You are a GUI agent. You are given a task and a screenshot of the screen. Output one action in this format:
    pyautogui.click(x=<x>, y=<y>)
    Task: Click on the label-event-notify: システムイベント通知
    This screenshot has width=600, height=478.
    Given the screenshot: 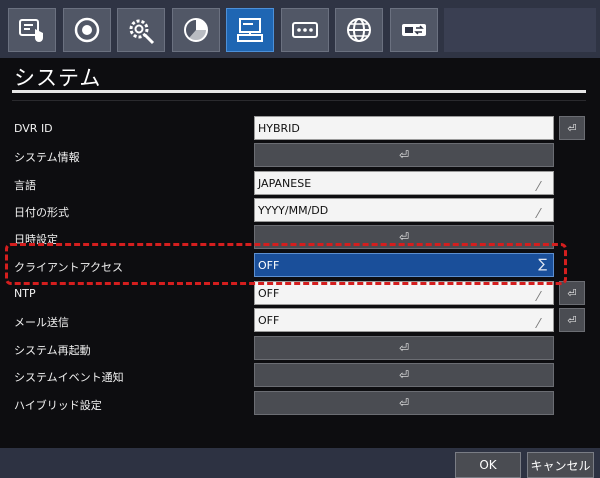 What is the action you would take?
    pyautogui.click(x=69, y=377)
    